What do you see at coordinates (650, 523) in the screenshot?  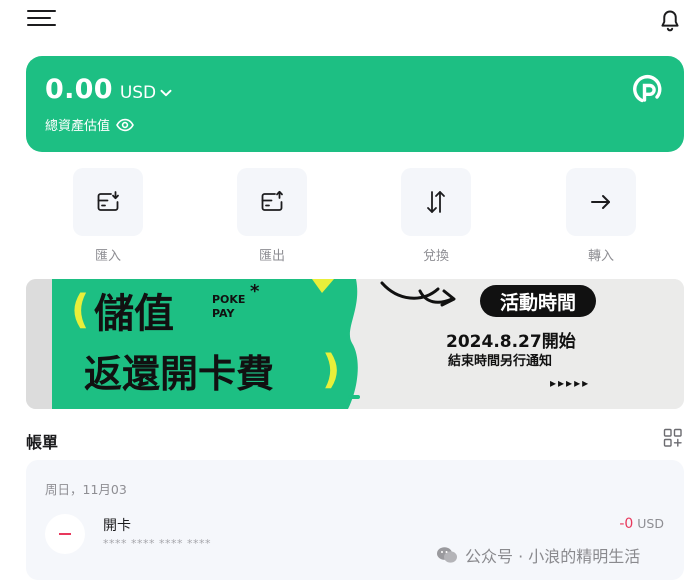 I see `bill-amount-currency: USD` at bounding box center [650, 523].